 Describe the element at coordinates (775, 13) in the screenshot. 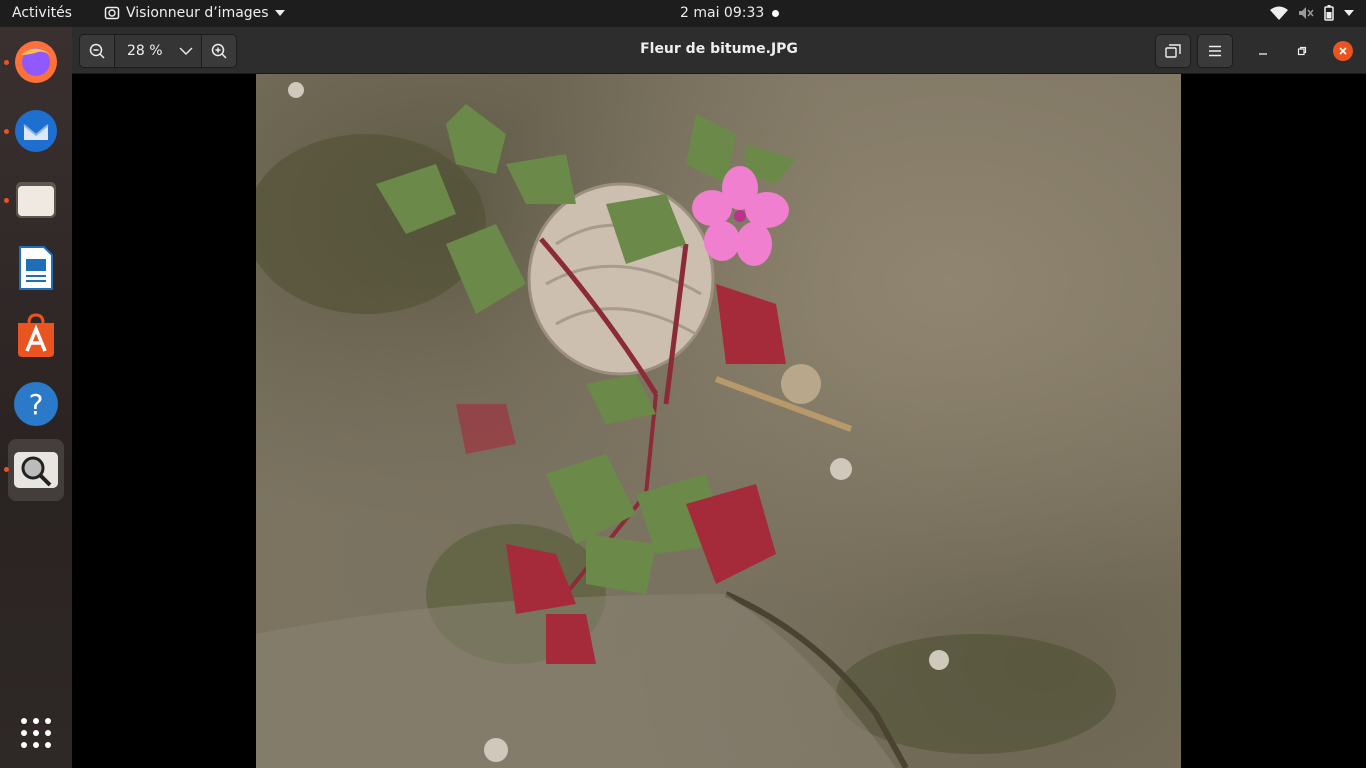

I see `notification-dot` at that location.